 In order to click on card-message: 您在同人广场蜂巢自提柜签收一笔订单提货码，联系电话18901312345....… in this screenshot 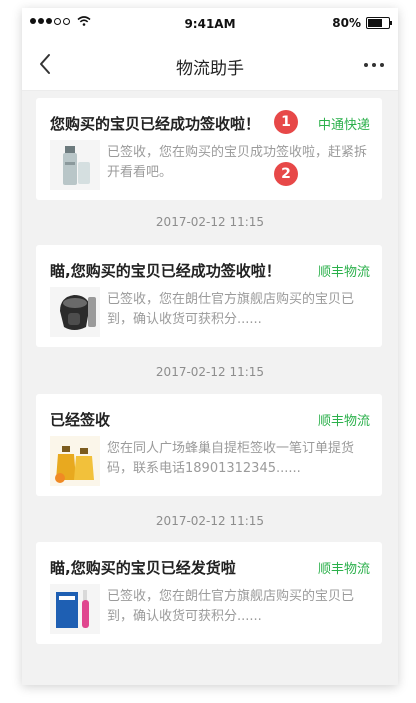, I will do `click(231, 458)`.